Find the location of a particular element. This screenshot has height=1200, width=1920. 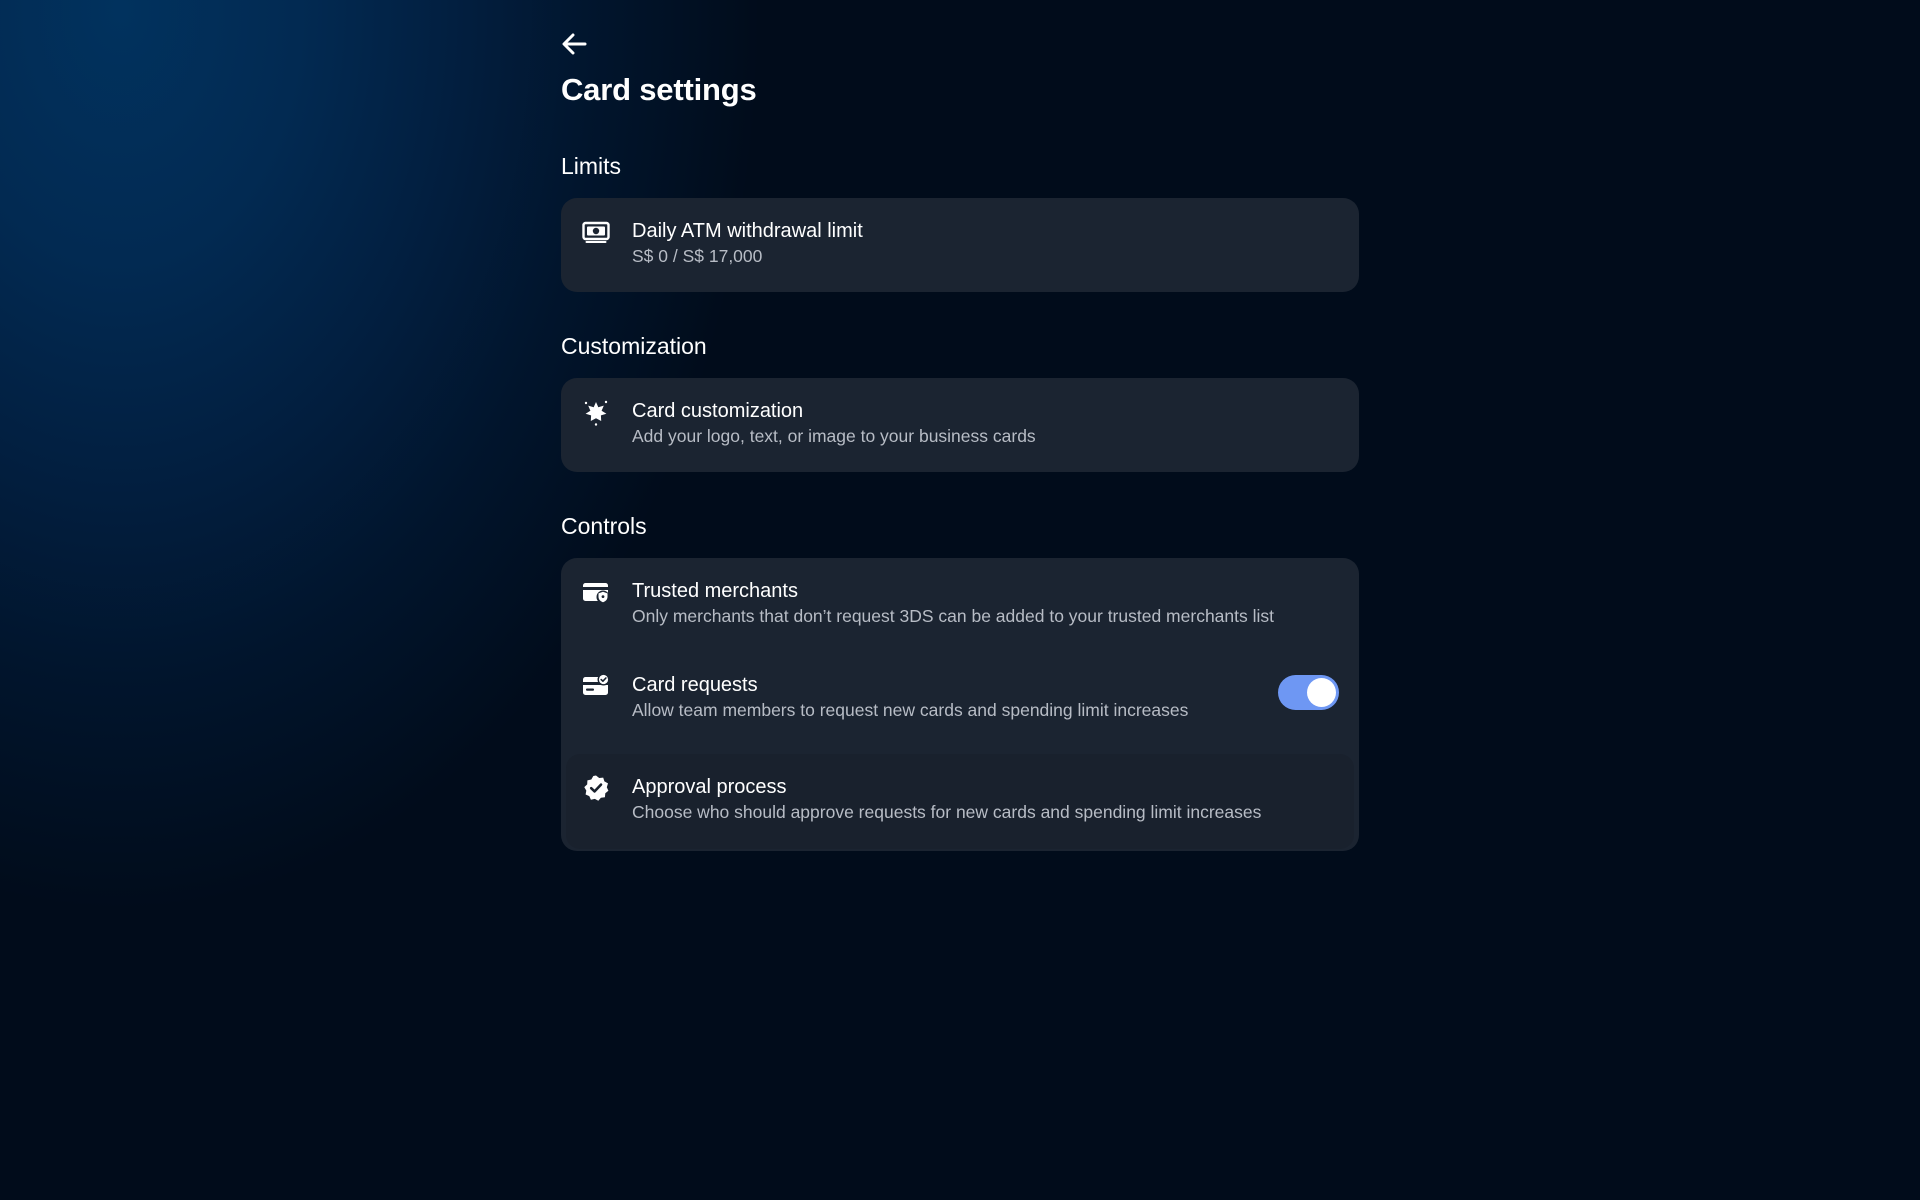

back-button is located at coordinates (575, 44).